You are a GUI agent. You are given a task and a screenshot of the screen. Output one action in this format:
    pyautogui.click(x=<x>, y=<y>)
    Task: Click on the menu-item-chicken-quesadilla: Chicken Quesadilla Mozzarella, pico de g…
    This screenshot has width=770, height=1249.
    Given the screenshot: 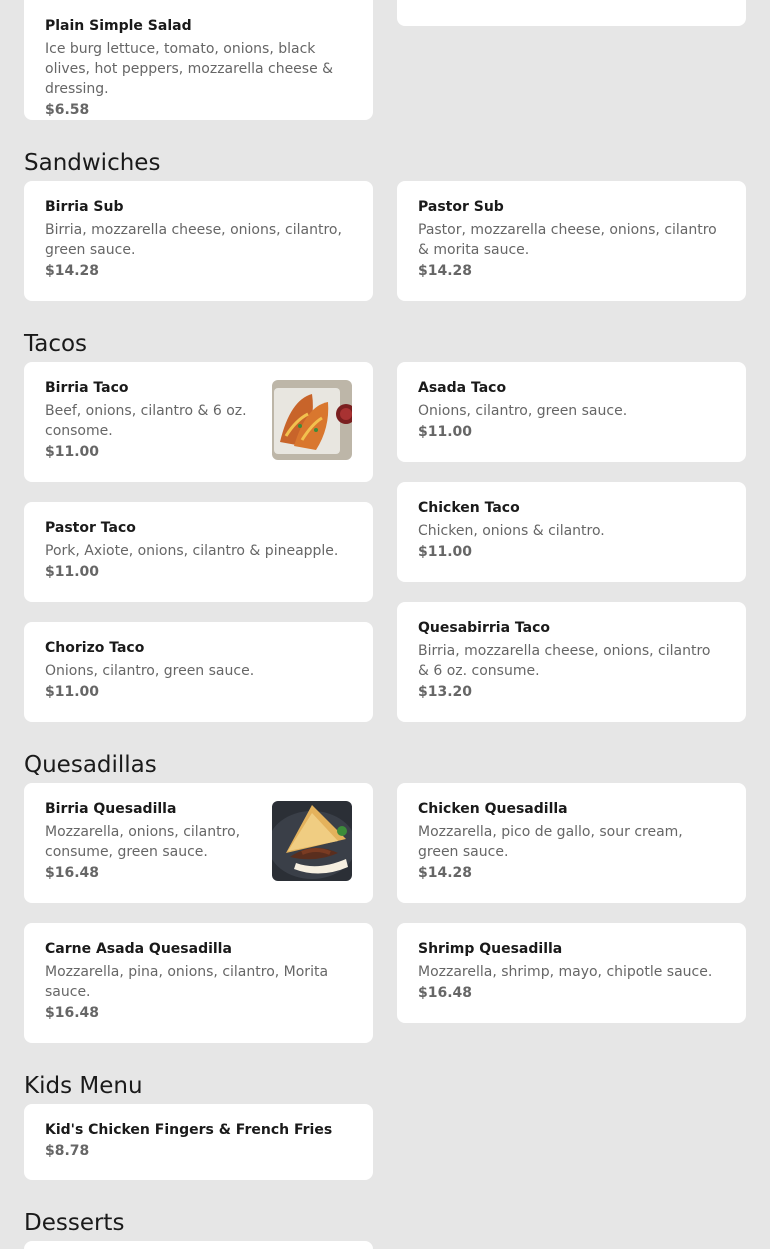 What is the action you would take?
    pyautogui.click(x=571, y=843)
    